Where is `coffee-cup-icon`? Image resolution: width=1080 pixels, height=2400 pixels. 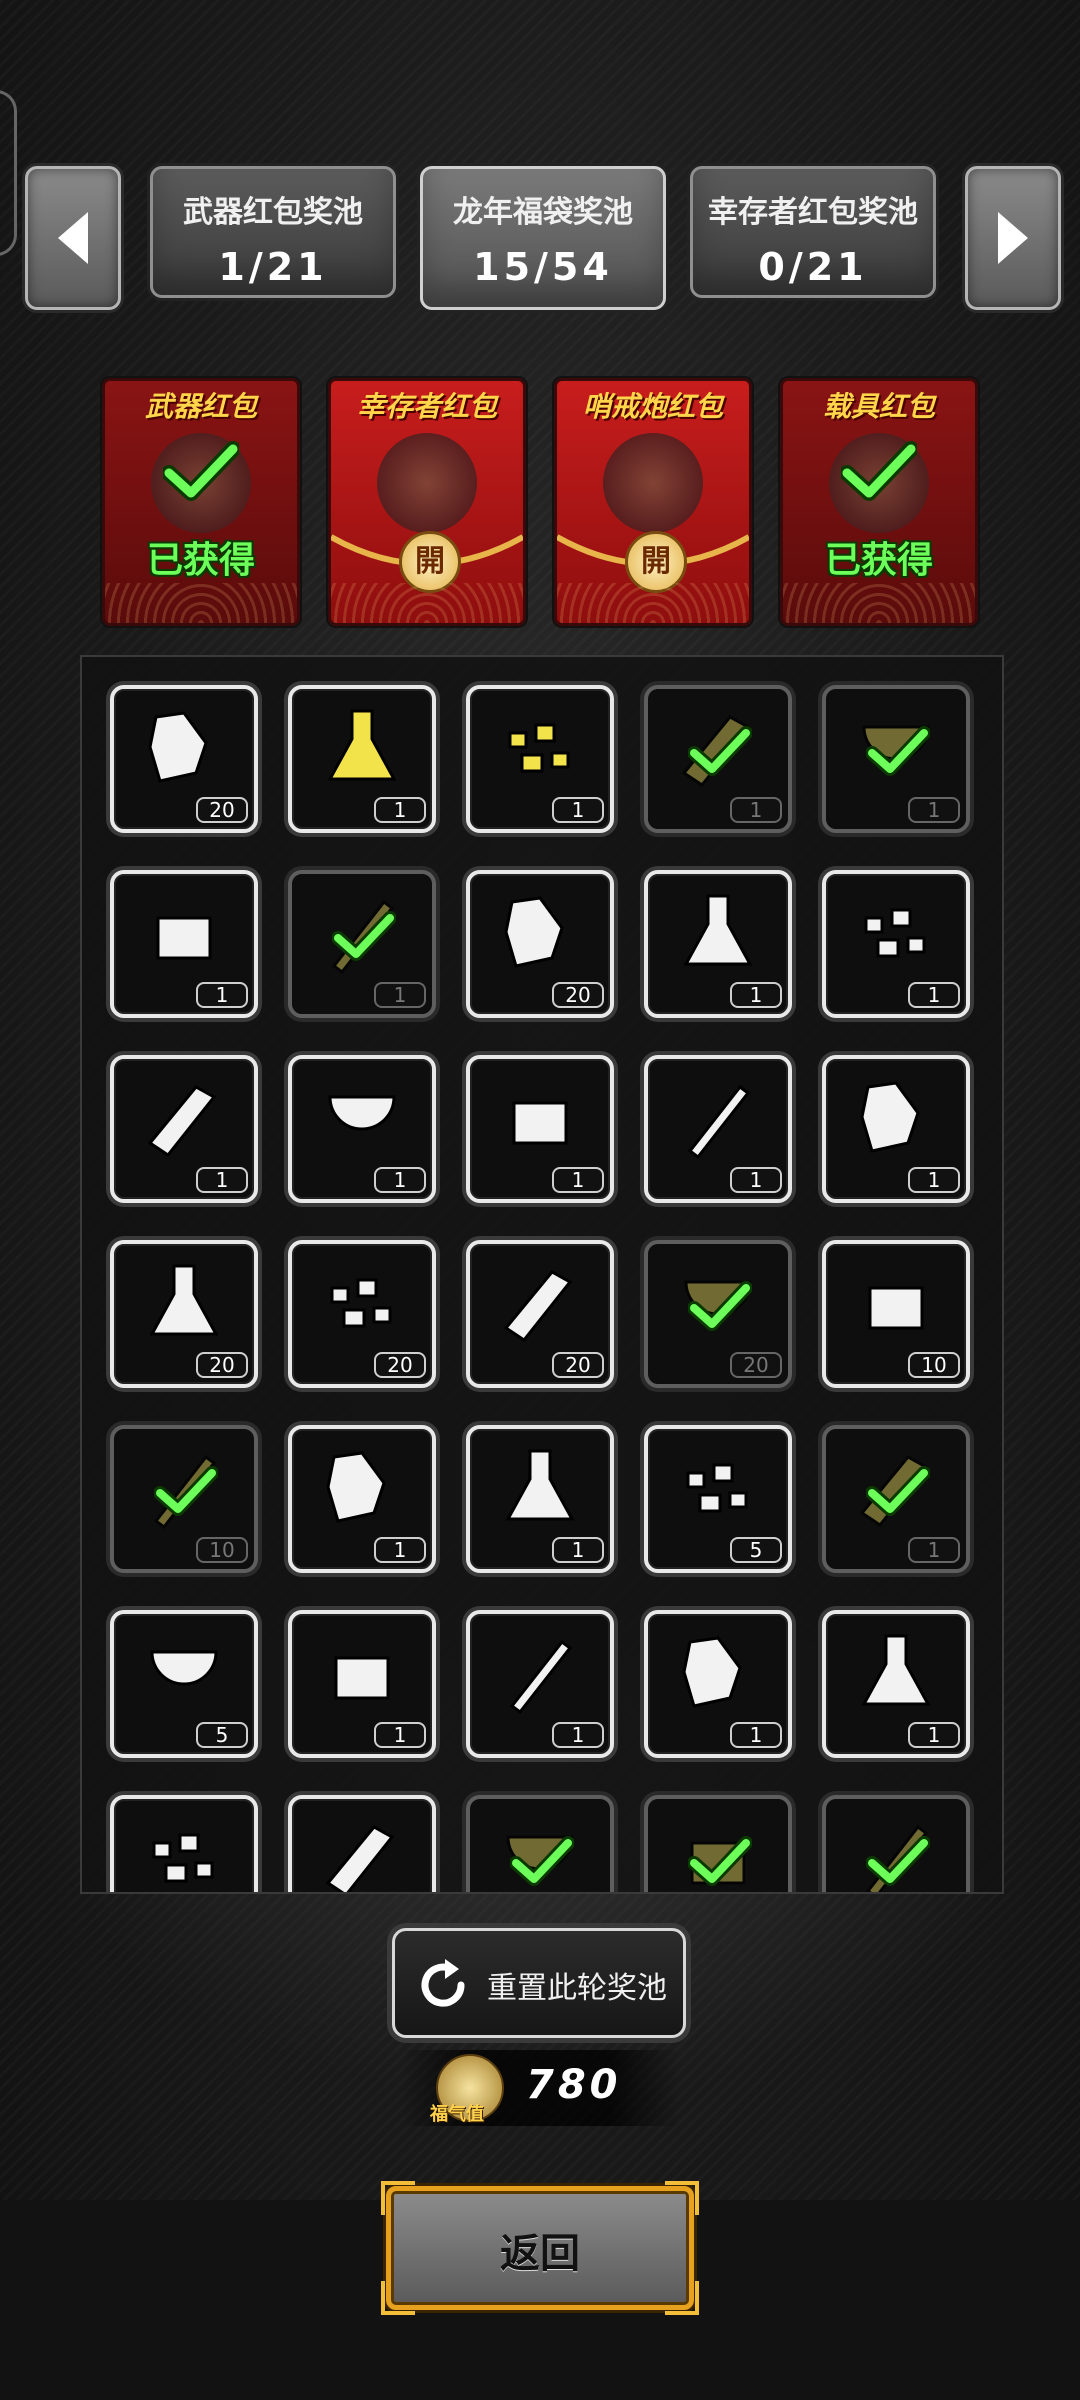 coffee-cup-icon is located at coordinates (540, 1123).